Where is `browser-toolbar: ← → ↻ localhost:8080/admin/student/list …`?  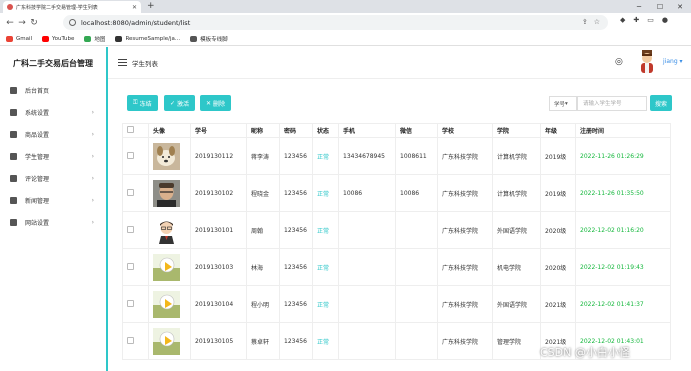
browser-toolbar: ← → ↻ localhost:8080/admin/student/list … is located at coordinates (345, 22).